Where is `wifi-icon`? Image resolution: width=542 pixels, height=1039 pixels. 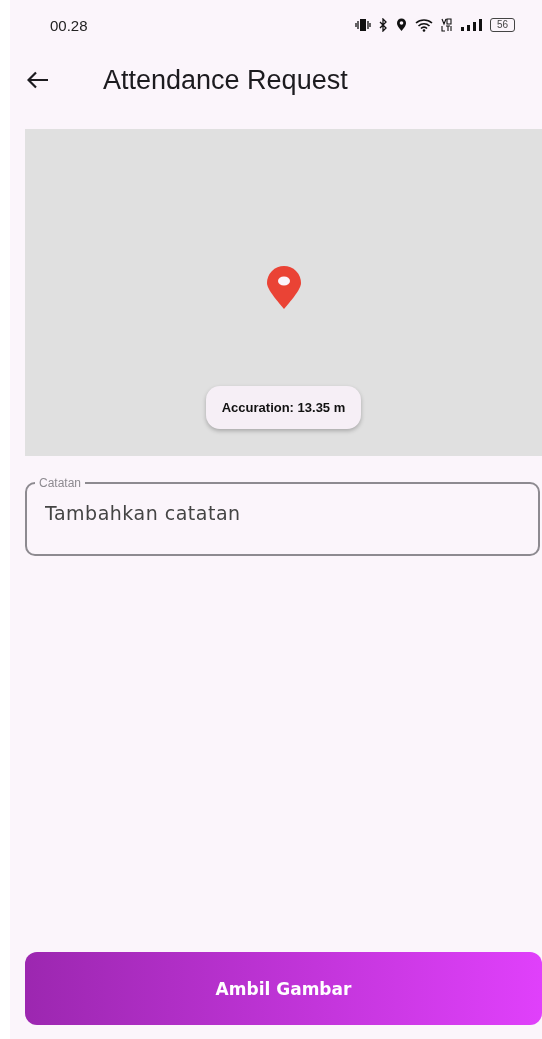
wifi-icon is located at coordinates (423, 25).